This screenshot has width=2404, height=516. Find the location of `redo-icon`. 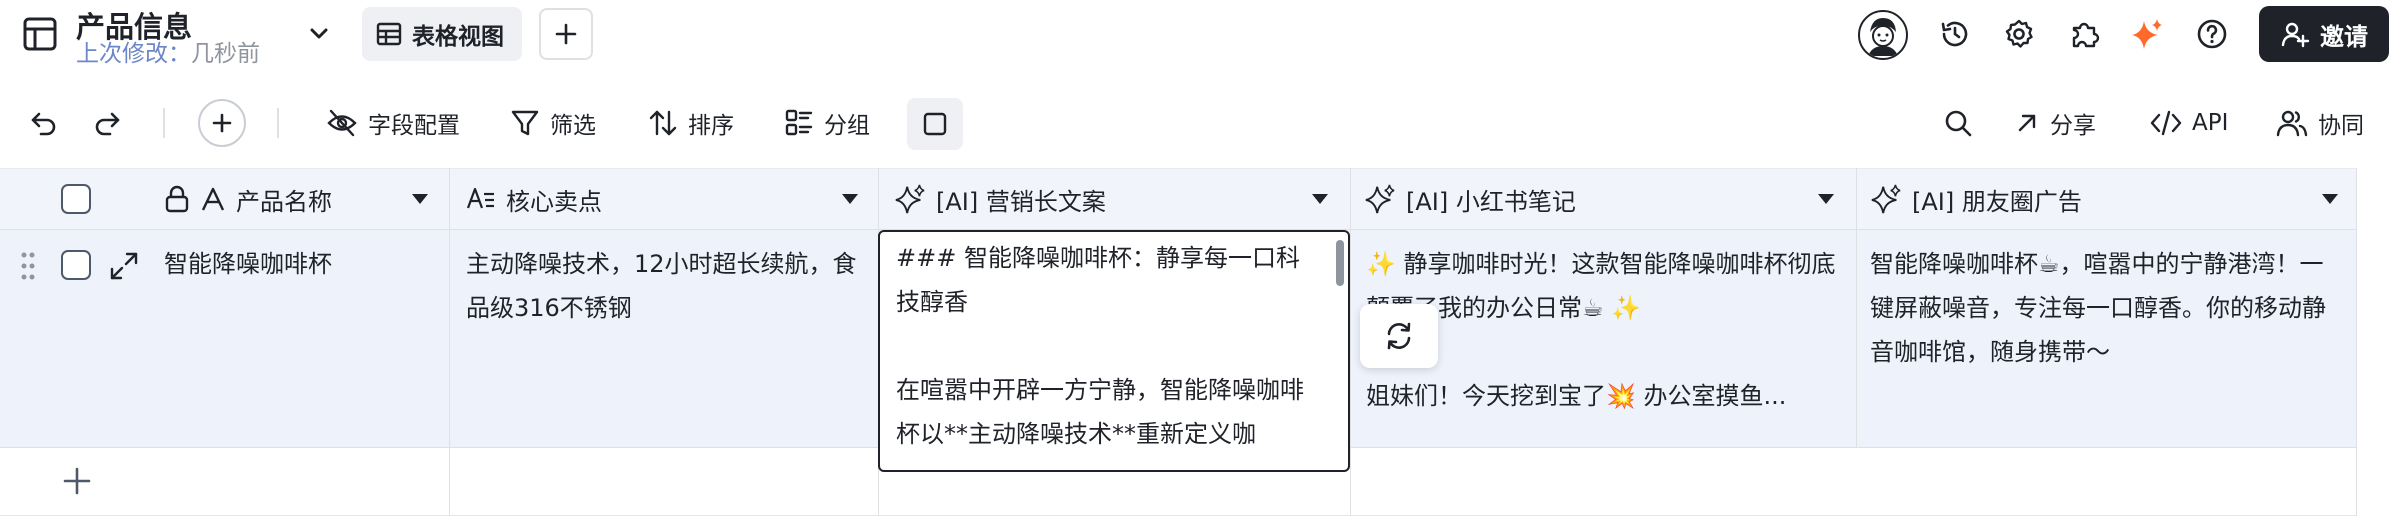

redo-icon is located at coordinates (107, 123).